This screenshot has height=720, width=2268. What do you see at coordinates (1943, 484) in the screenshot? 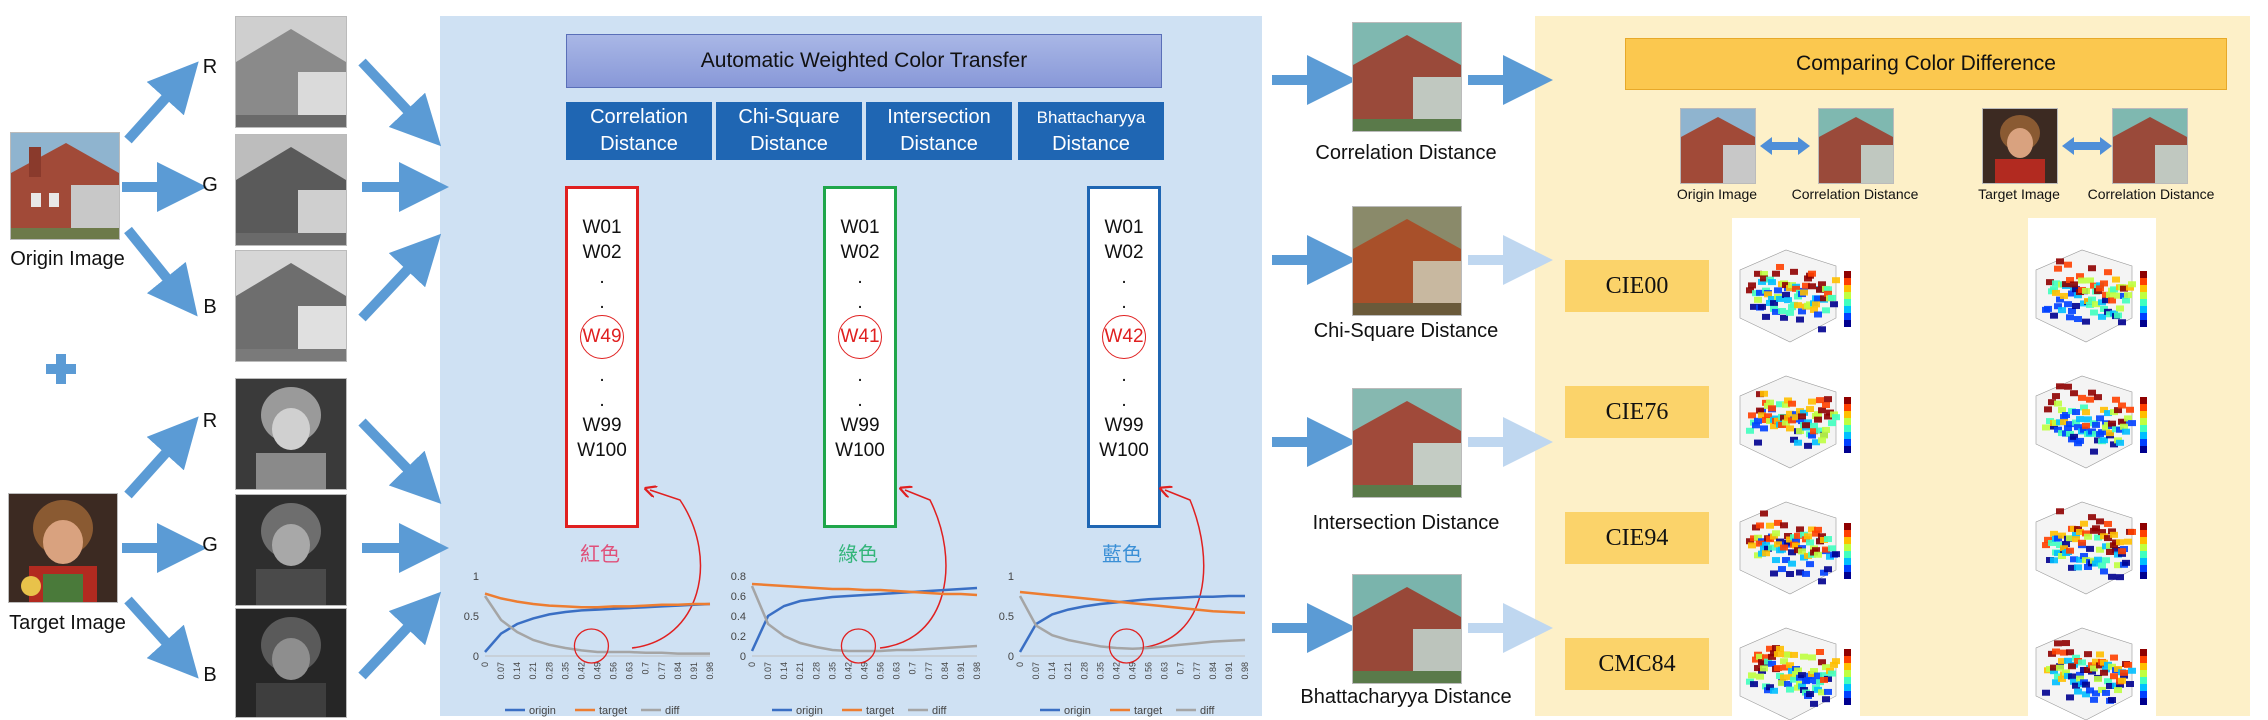
I see `surface-plots` at bounding box center [1943, 484].